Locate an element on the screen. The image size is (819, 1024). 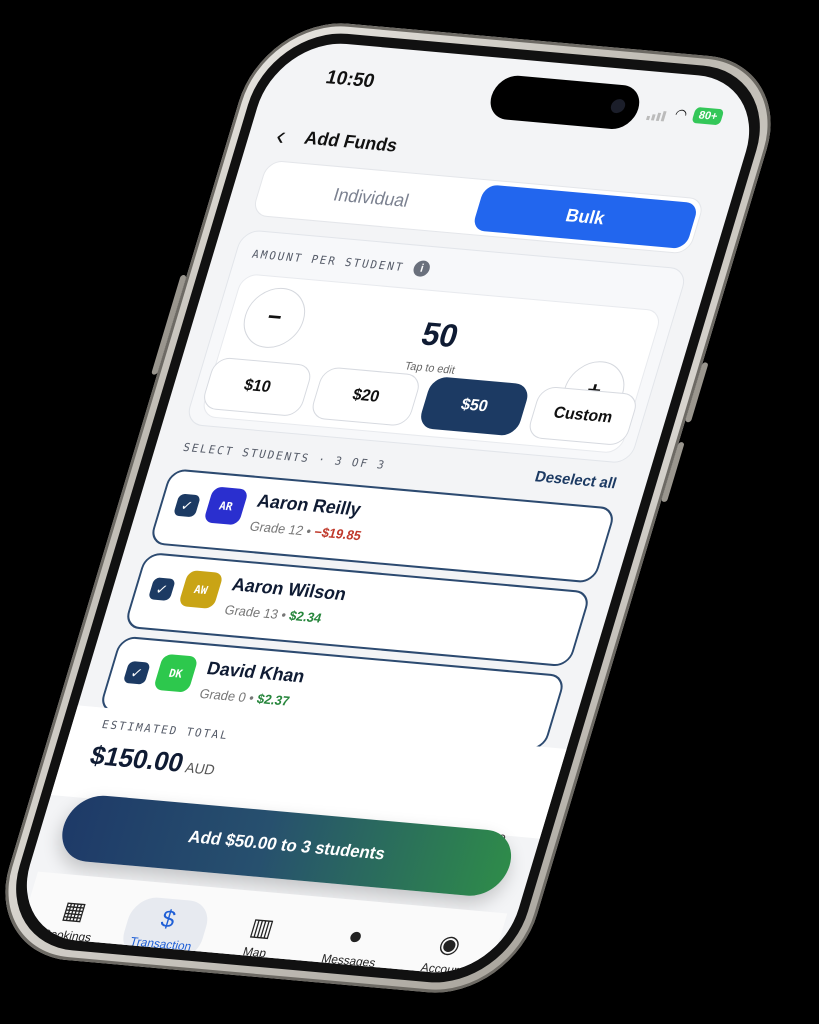
student-meta: Grade 12 • −$19.85 is located at coordinates (305, 531).